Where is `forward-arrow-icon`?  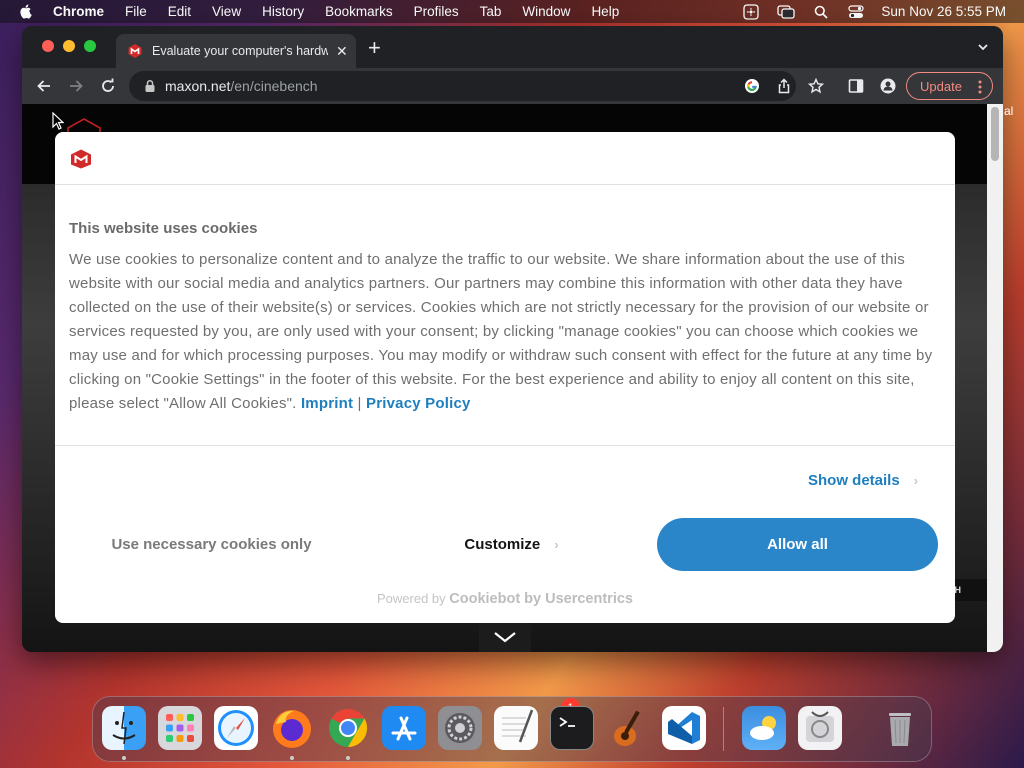
forward-arrow-icon is located at coordinates (76, 86).